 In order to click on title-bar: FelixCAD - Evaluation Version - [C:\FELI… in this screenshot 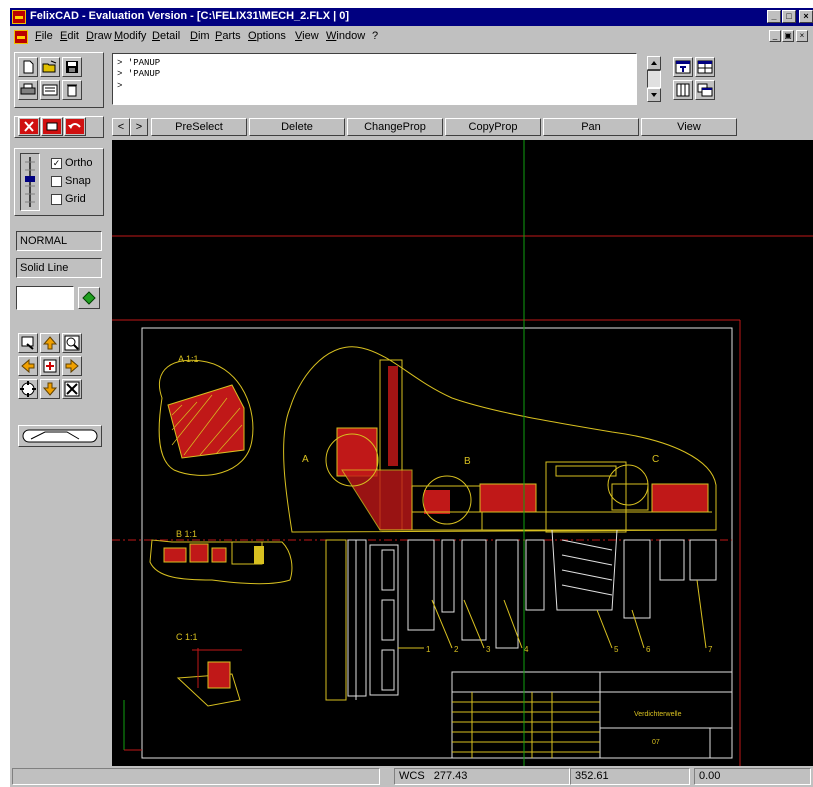, I will do `click(411, 17)`.